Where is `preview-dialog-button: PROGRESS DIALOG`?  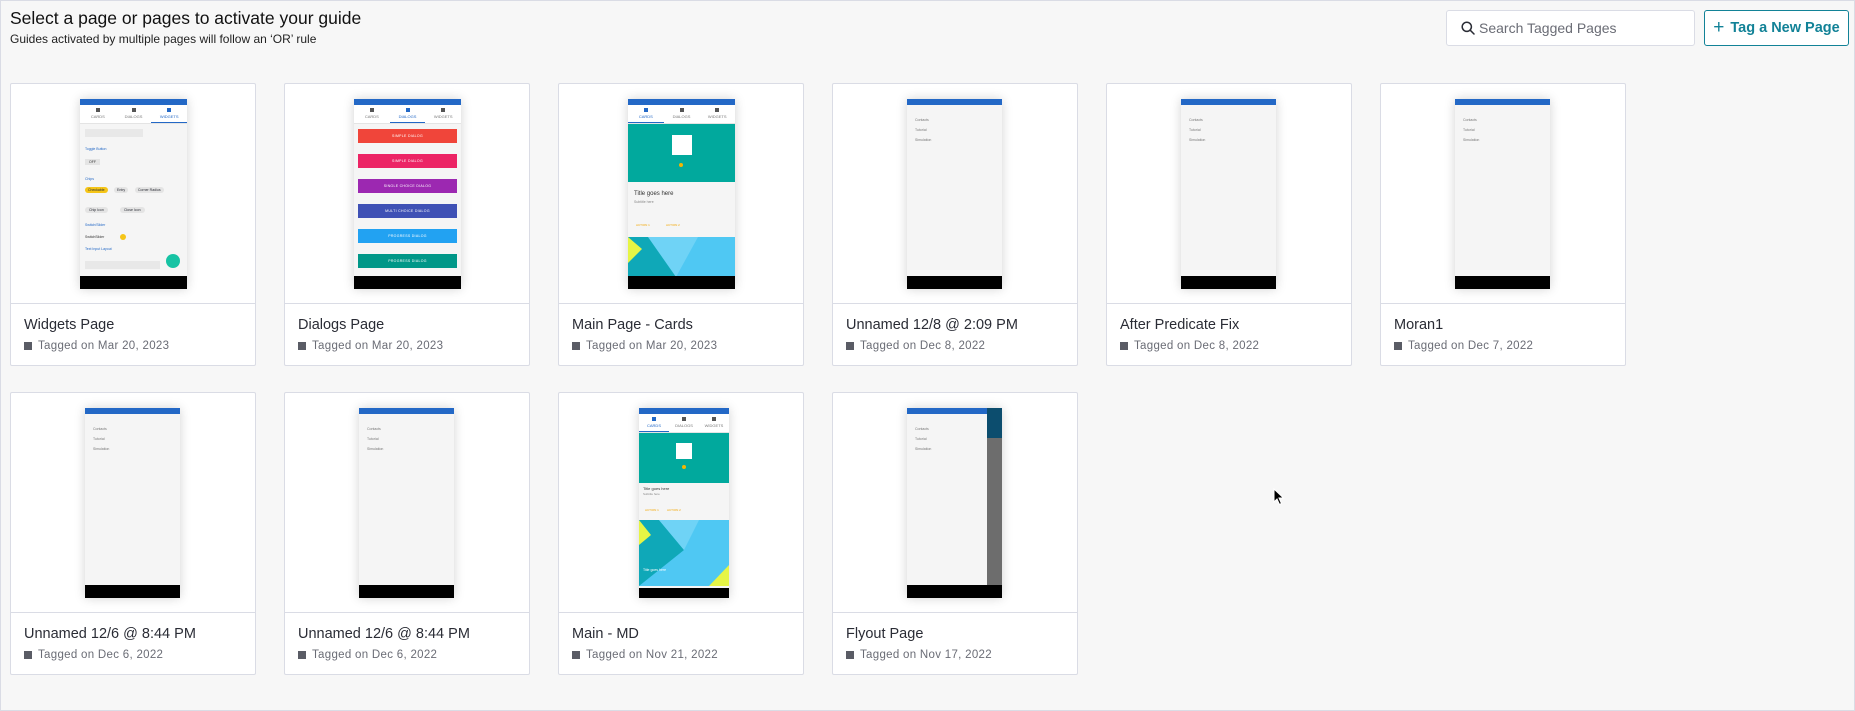
preview-dialog-button: PROGRESS DIALOG is located at coordinates (407, 261).